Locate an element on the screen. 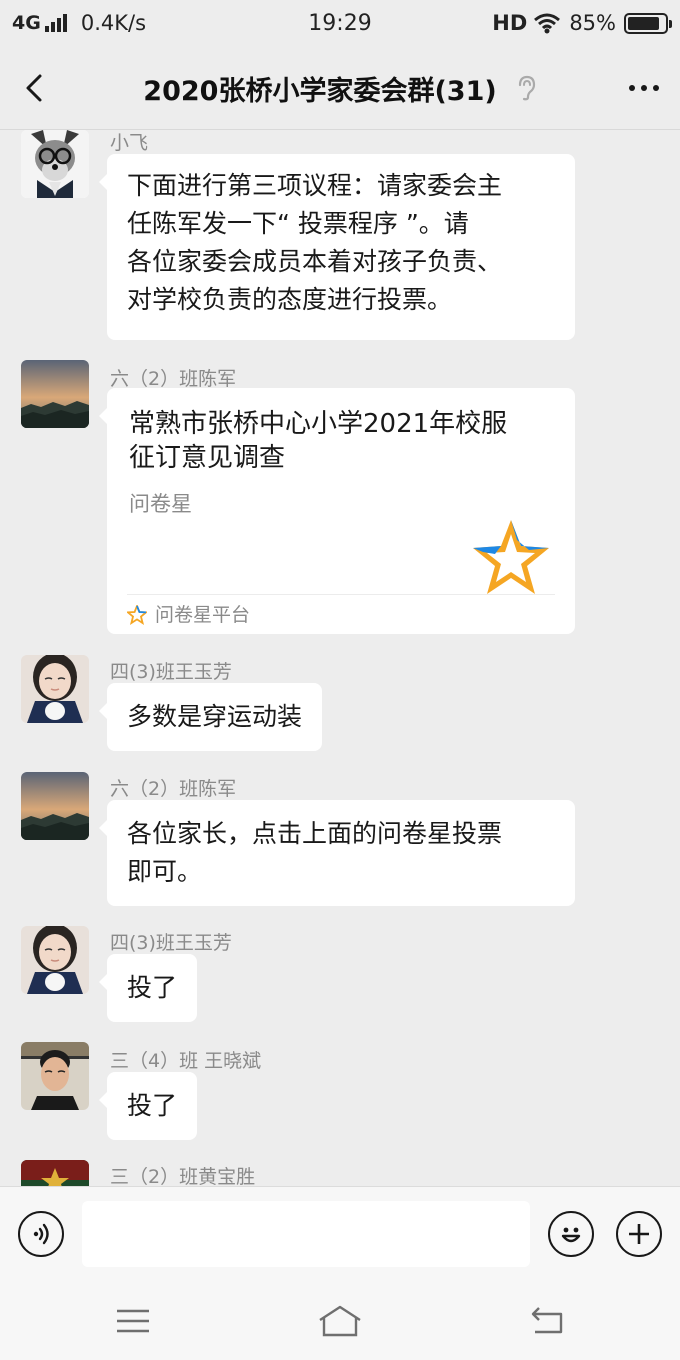  man-avatar-image is located at coordinates (55, 1076).